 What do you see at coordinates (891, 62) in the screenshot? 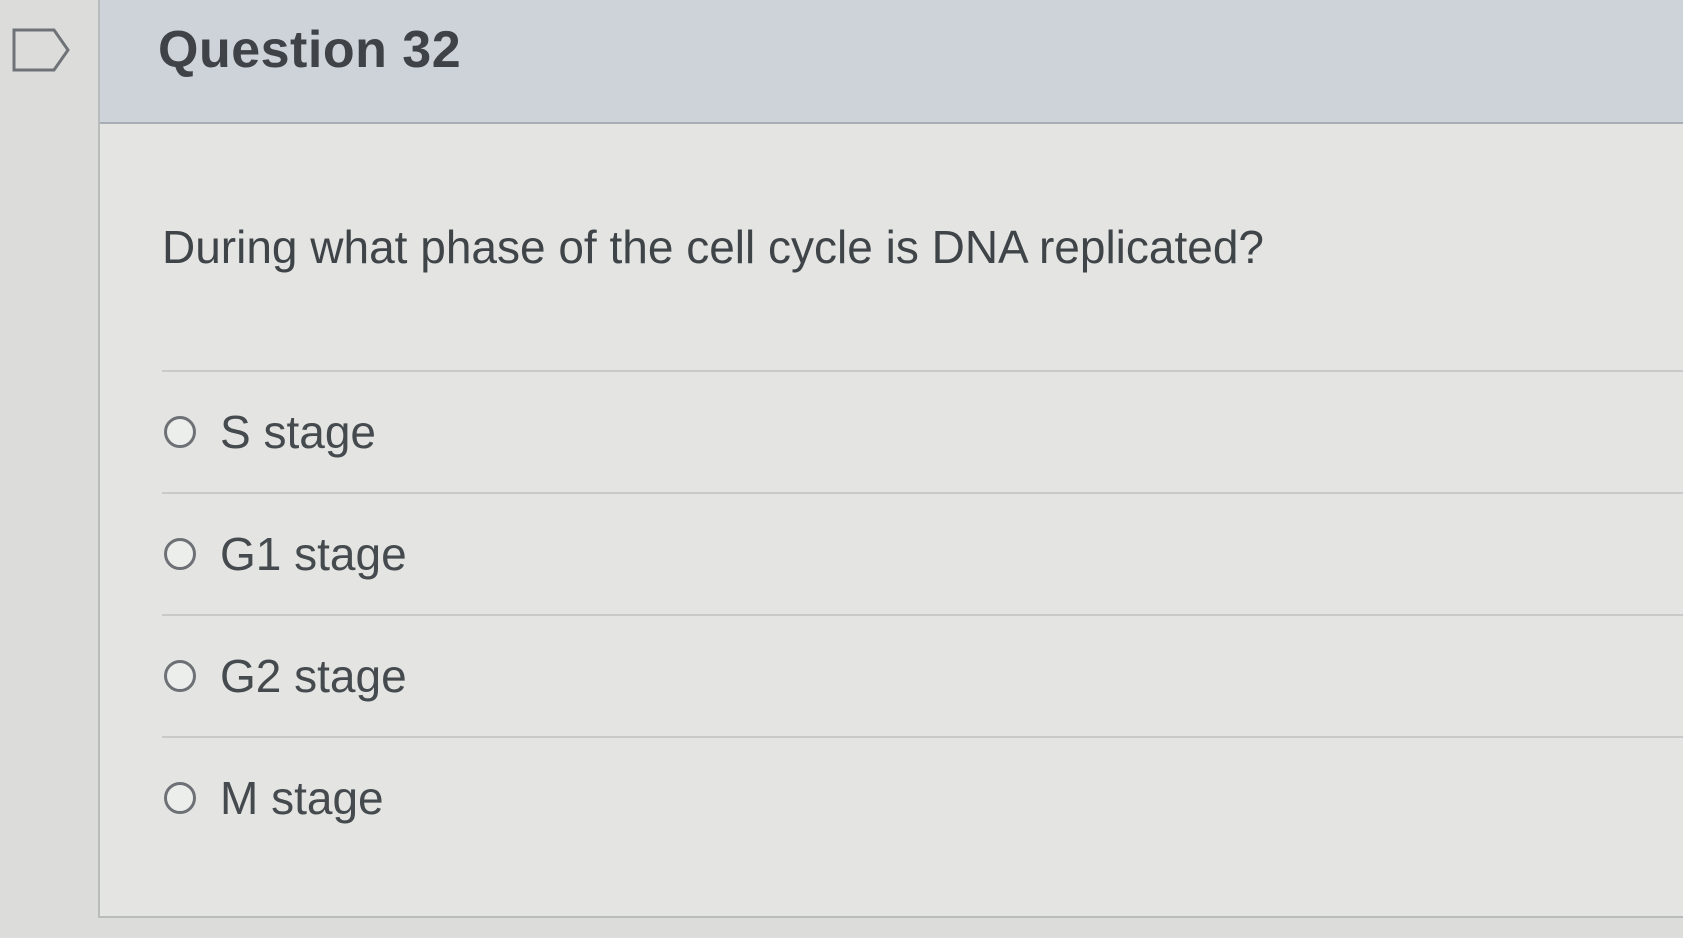
I see `question-header: Question 32` at bounding box center [891, 62].